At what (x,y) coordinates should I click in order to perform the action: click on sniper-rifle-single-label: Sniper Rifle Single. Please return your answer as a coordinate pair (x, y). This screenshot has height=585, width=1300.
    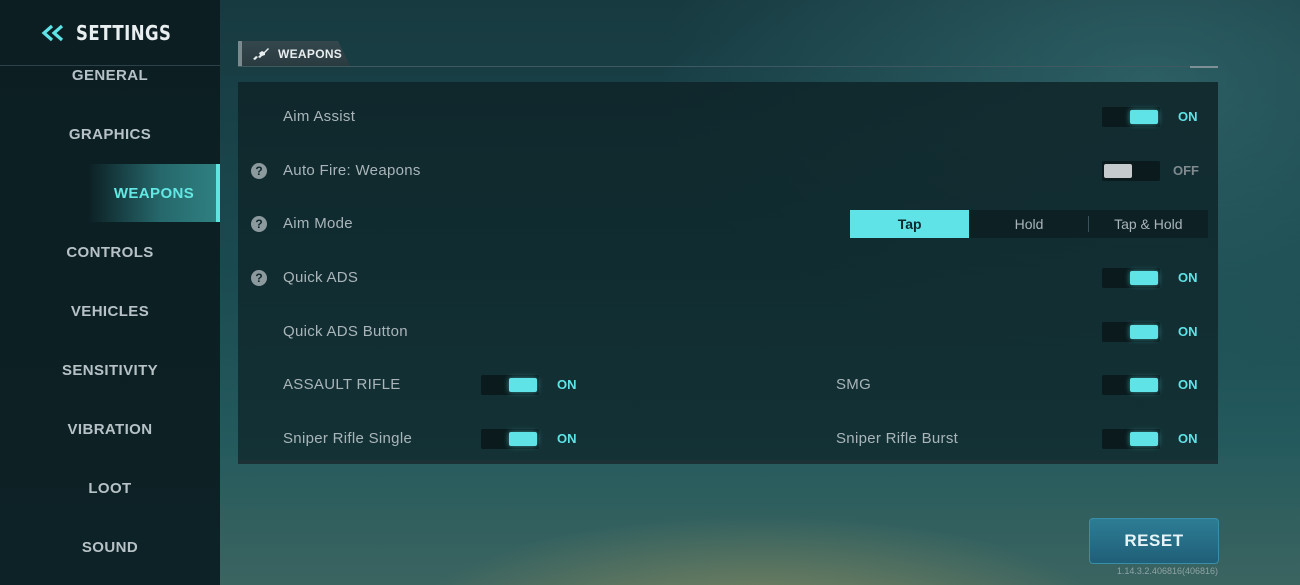
    Looking at the image, I should click on (348, 438).